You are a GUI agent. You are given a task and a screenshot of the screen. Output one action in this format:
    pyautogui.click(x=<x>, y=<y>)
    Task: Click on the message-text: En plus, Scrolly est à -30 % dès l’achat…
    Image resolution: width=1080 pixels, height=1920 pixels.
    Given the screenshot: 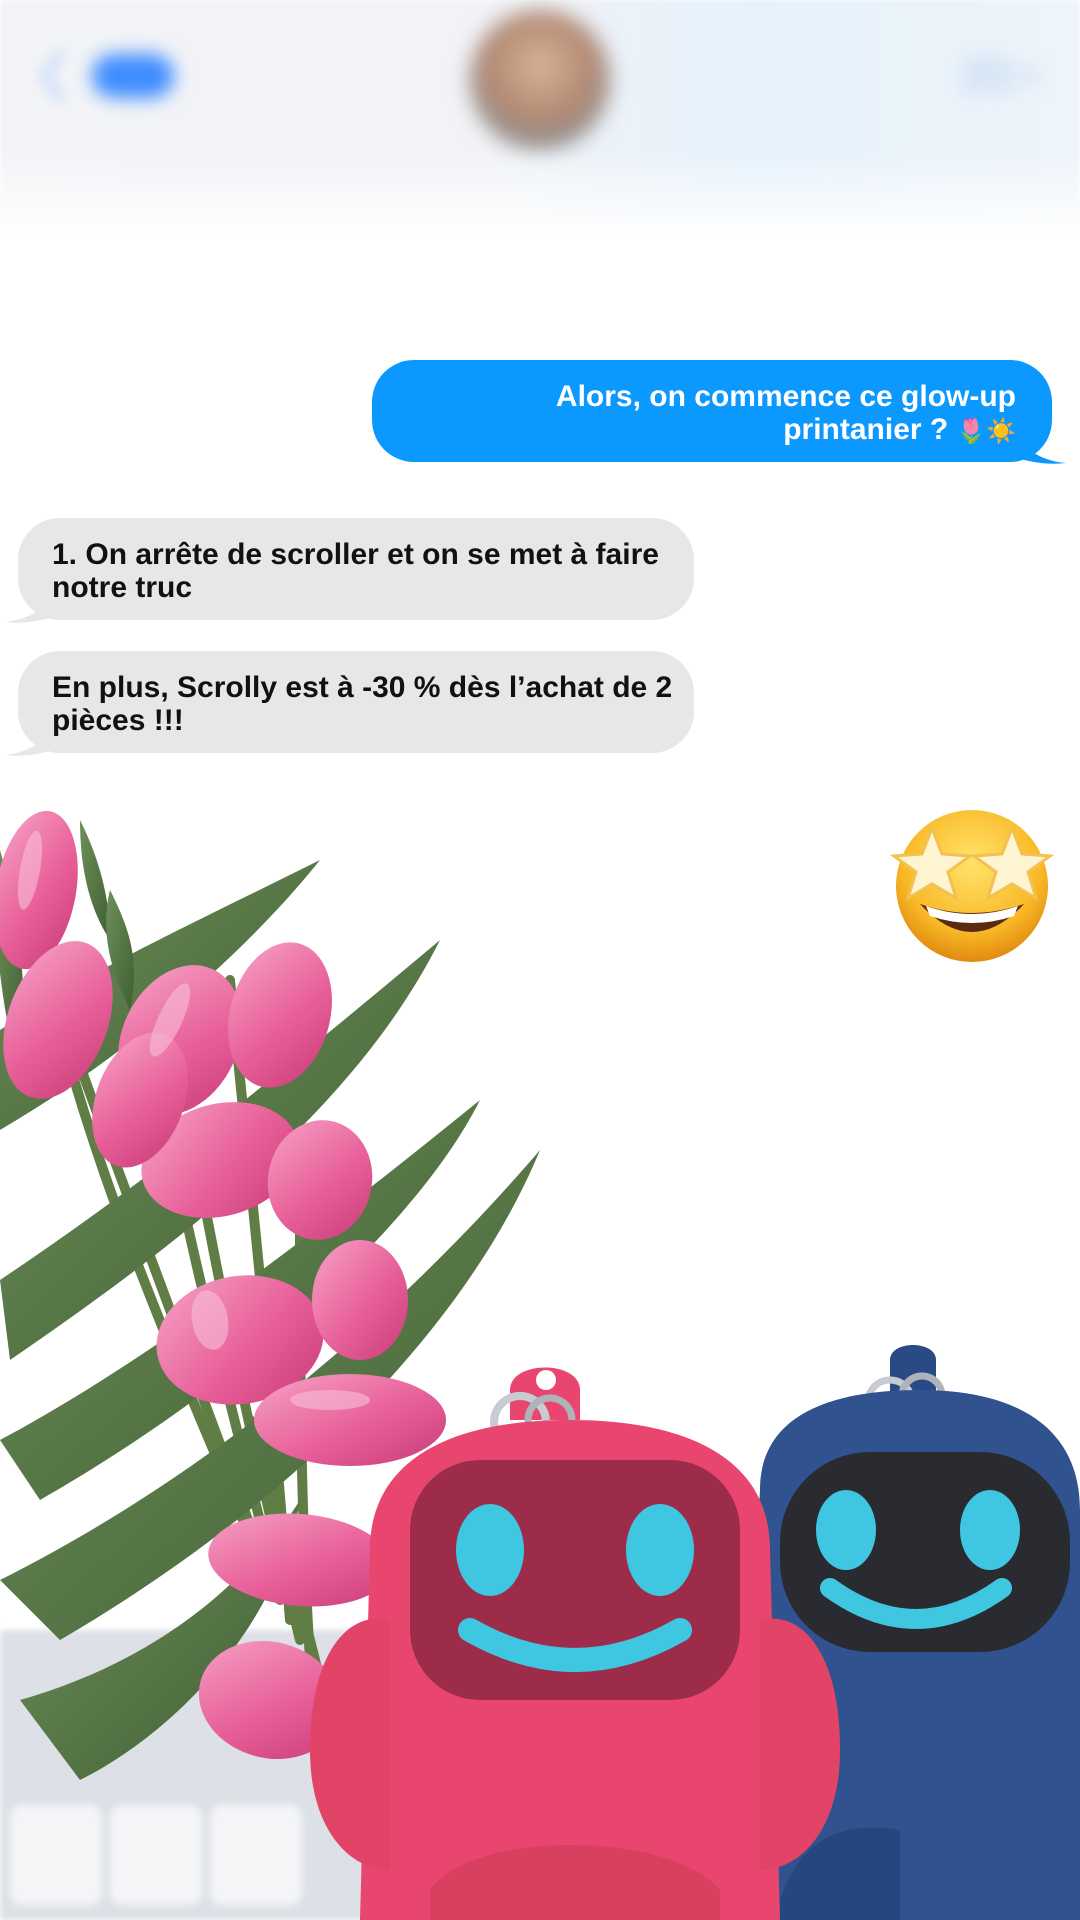 What is the action you would take?
    pyautogui.click(x=362, y=704)
    